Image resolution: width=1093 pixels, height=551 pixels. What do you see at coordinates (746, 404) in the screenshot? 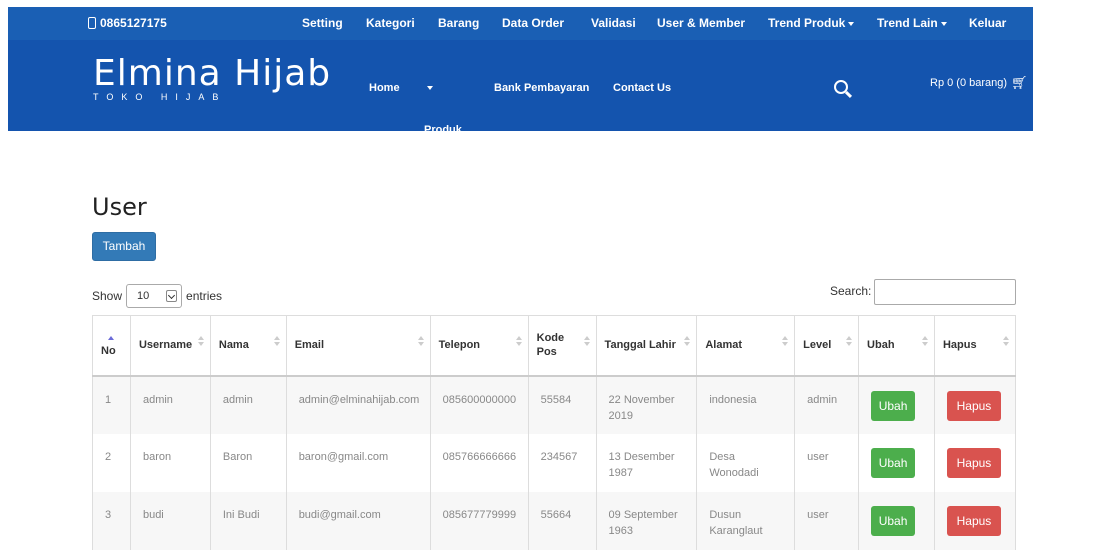
I see `cell-alamat: indonesia` at bounding box center [746, 404].